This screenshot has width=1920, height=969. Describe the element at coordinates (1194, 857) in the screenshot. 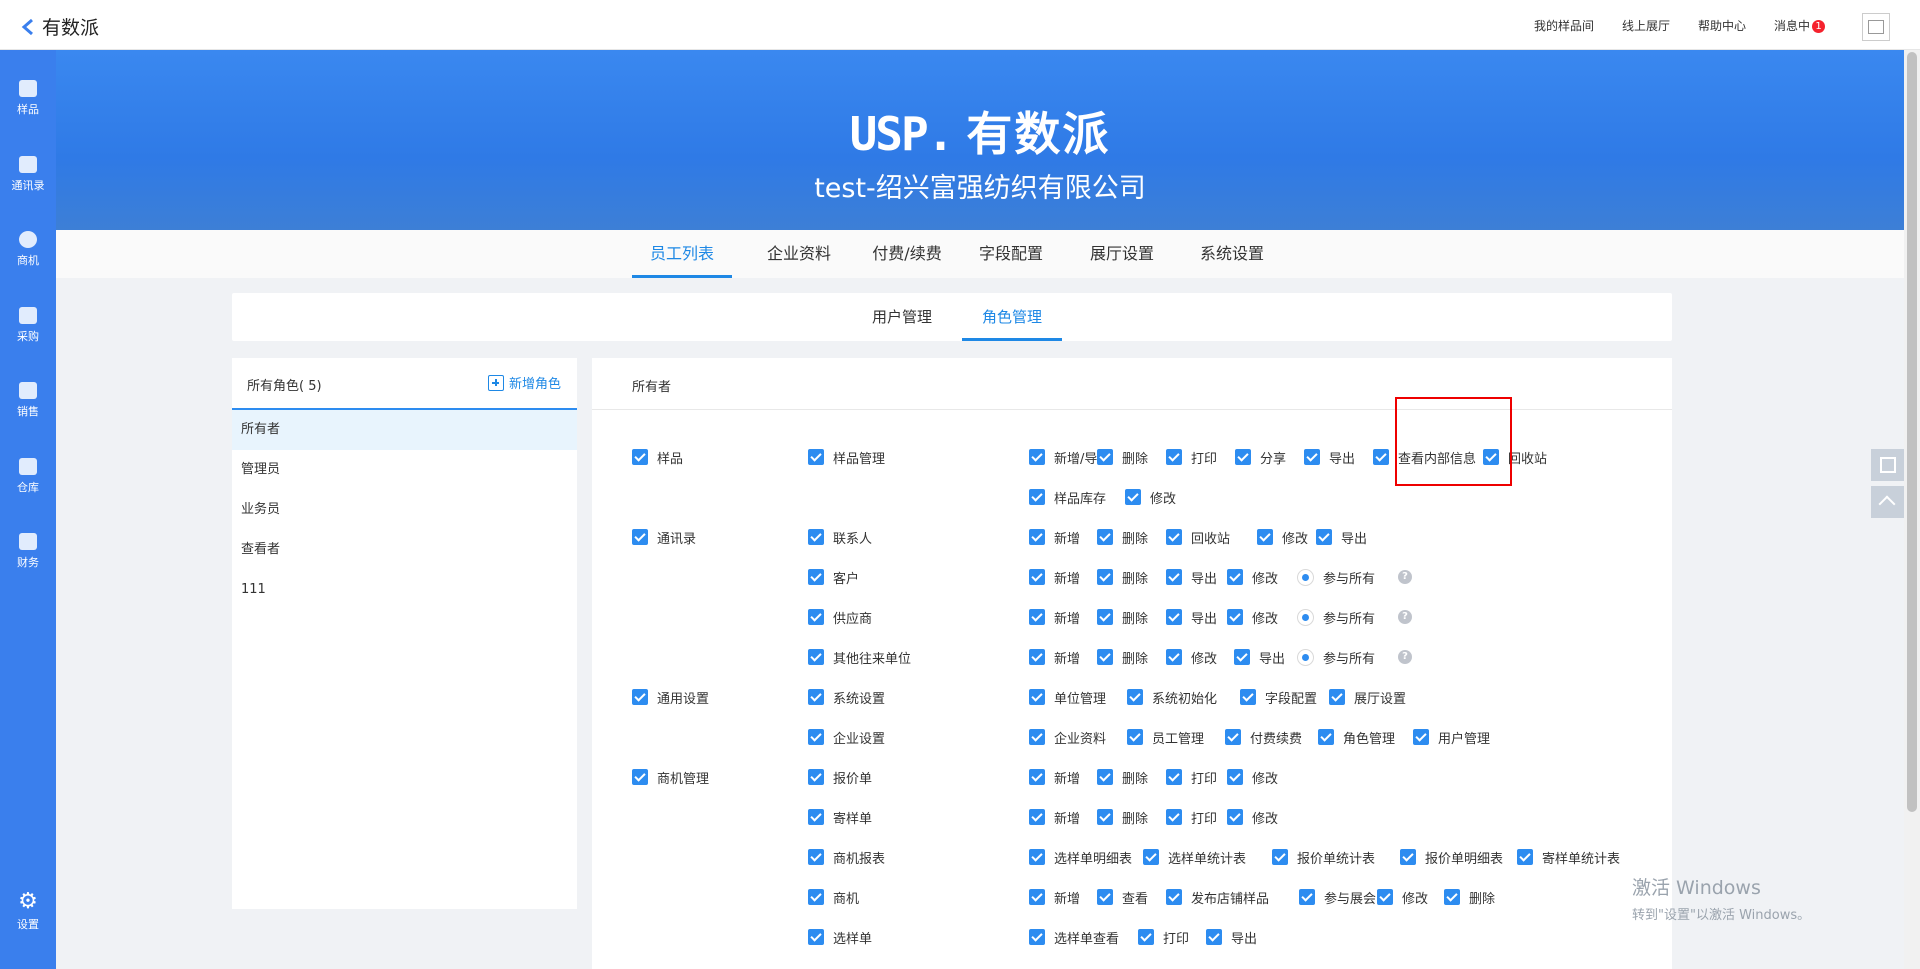

I see `permission-checkbox: 选样单统计表` at that location.